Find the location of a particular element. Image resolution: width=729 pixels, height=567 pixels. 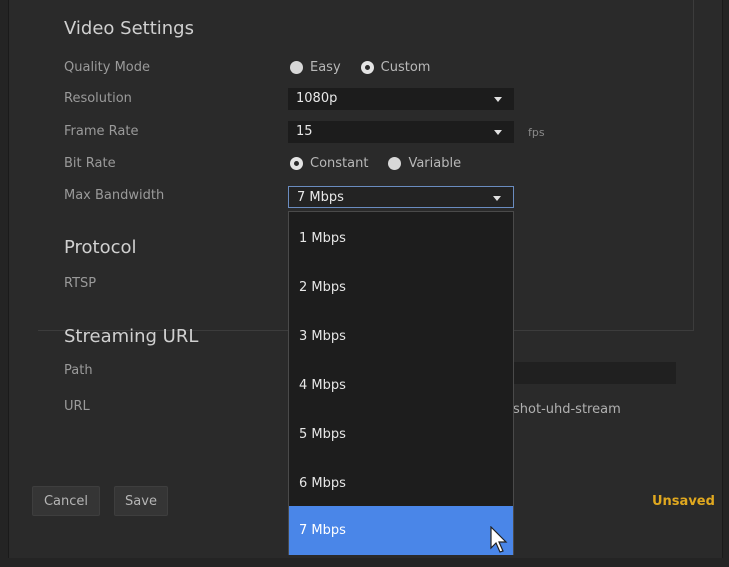

mouse-pointer-icon is located at coordinates (499, 539).